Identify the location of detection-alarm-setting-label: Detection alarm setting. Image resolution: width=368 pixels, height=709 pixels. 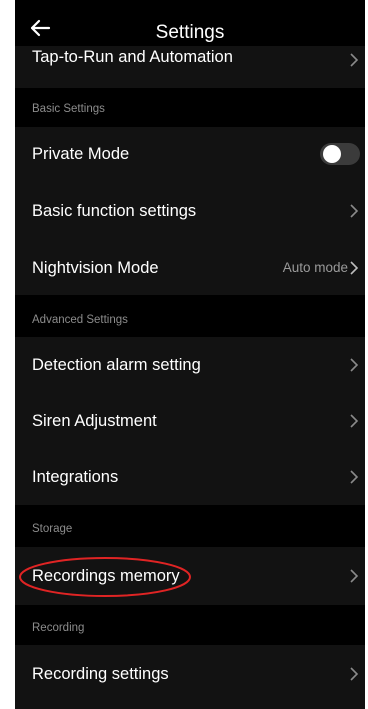
(116, 365).